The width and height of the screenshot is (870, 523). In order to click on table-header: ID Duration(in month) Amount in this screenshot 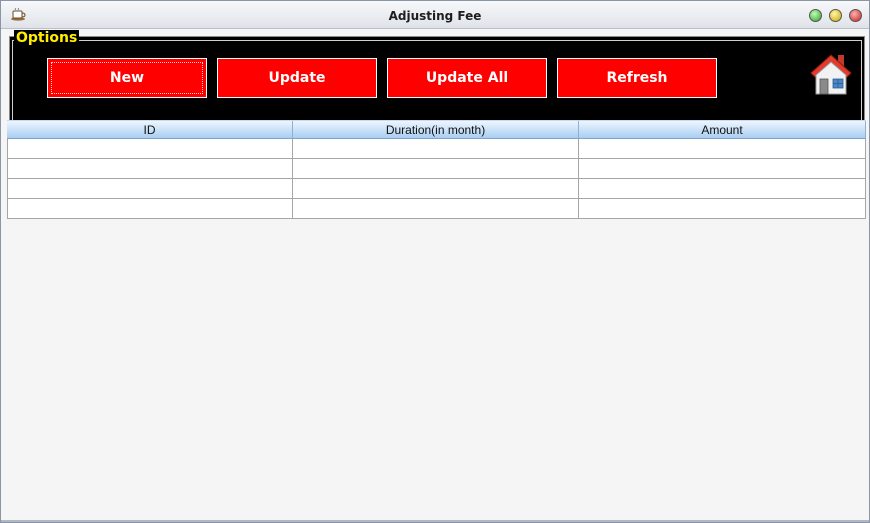, I will do `click(436, 129)`.